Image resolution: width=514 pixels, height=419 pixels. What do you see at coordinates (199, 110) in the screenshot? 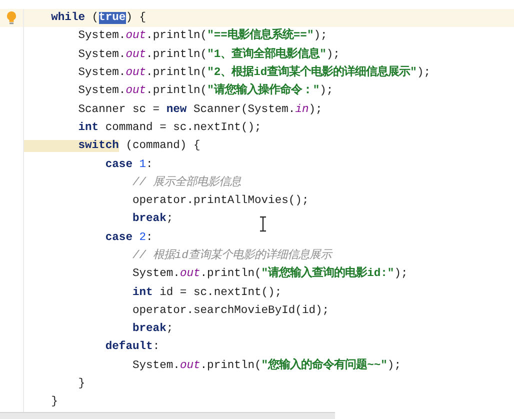
I see `code-line: Scanner sc = new Scanner(System.in);` at bounding box center [199, 110].